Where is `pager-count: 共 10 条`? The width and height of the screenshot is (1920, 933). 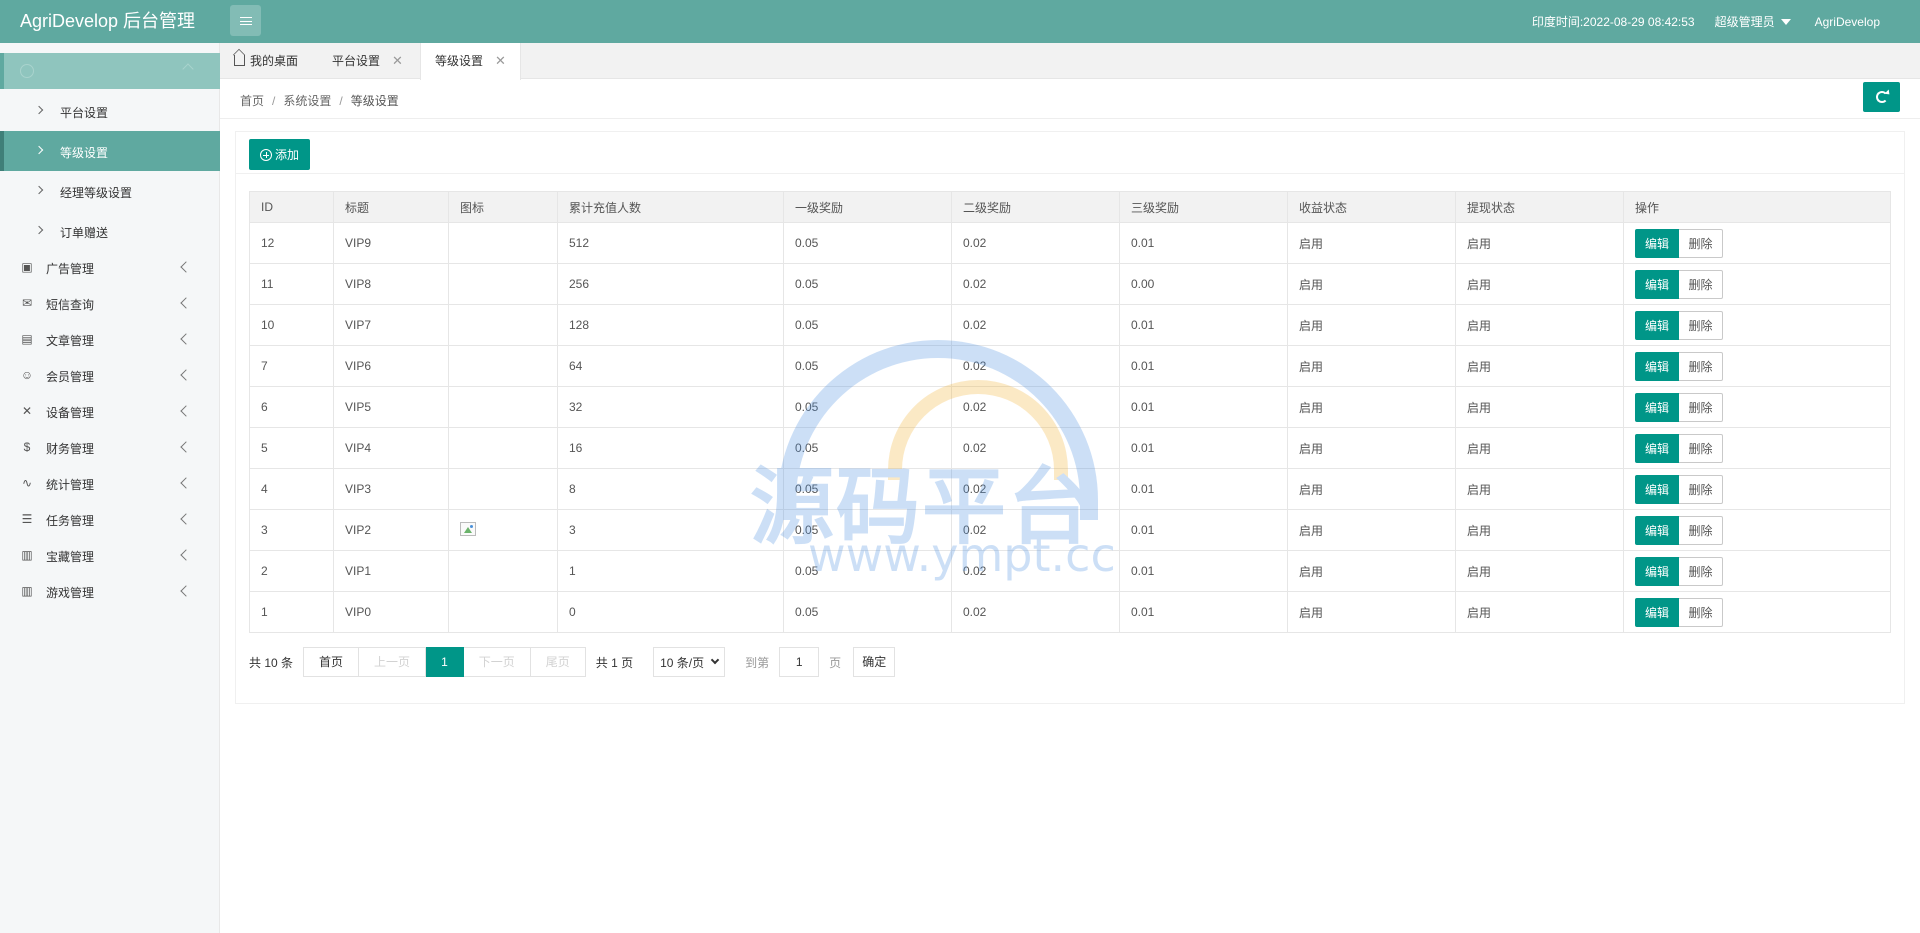
pager-count: 共 10 条 is located at coordinates (271, 662).